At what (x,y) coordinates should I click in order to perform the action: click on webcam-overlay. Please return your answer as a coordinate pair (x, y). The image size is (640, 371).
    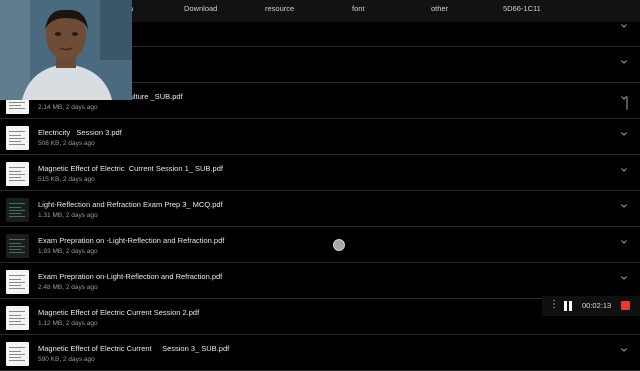
    Looking at the image, I should click on (66, 50).